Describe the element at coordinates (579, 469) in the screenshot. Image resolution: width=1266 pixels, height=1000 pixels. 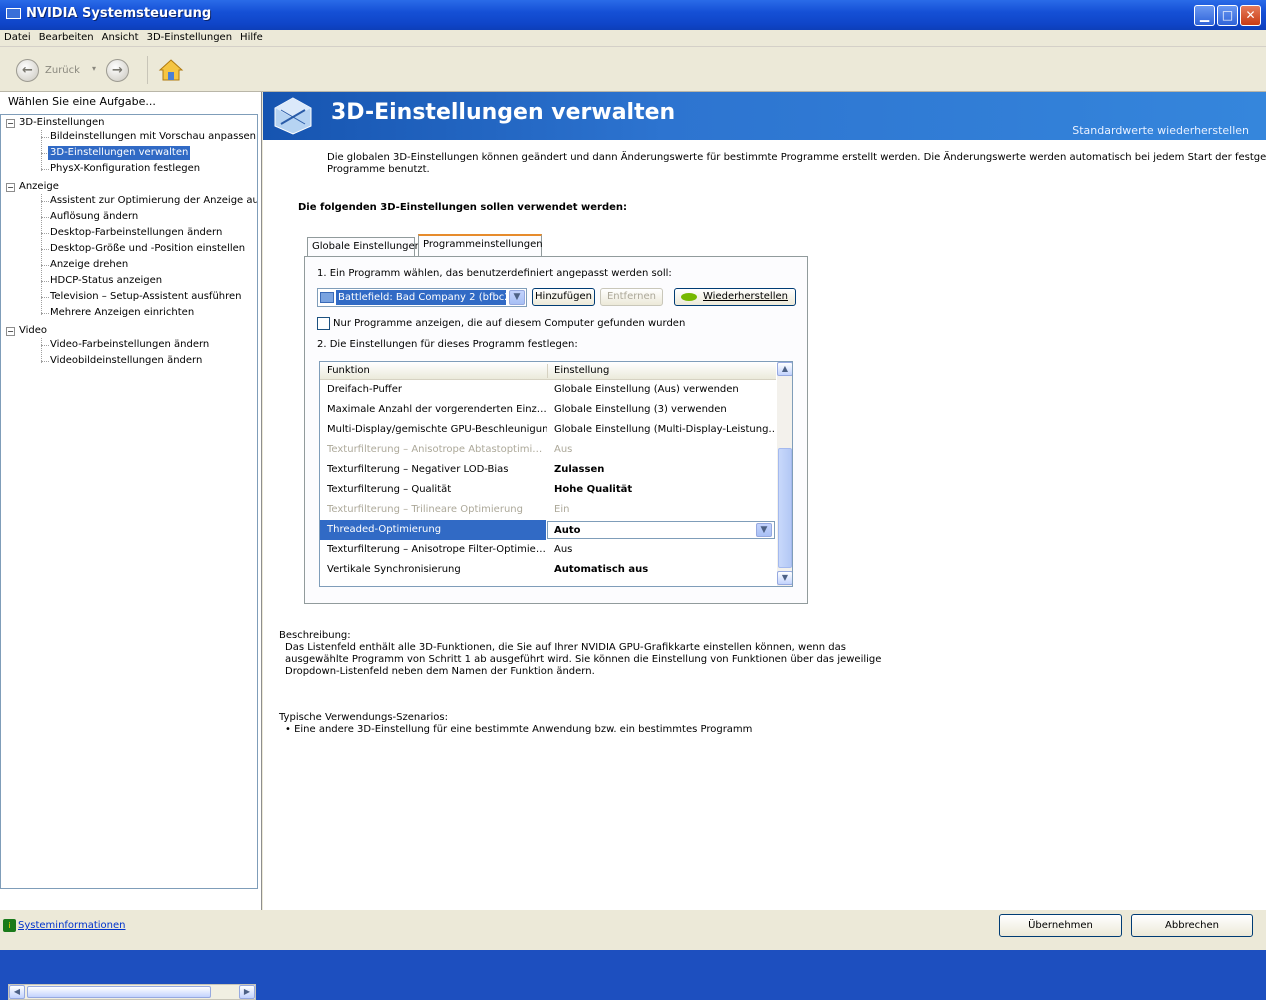
I see `row-setting: Zulassen` at that location.